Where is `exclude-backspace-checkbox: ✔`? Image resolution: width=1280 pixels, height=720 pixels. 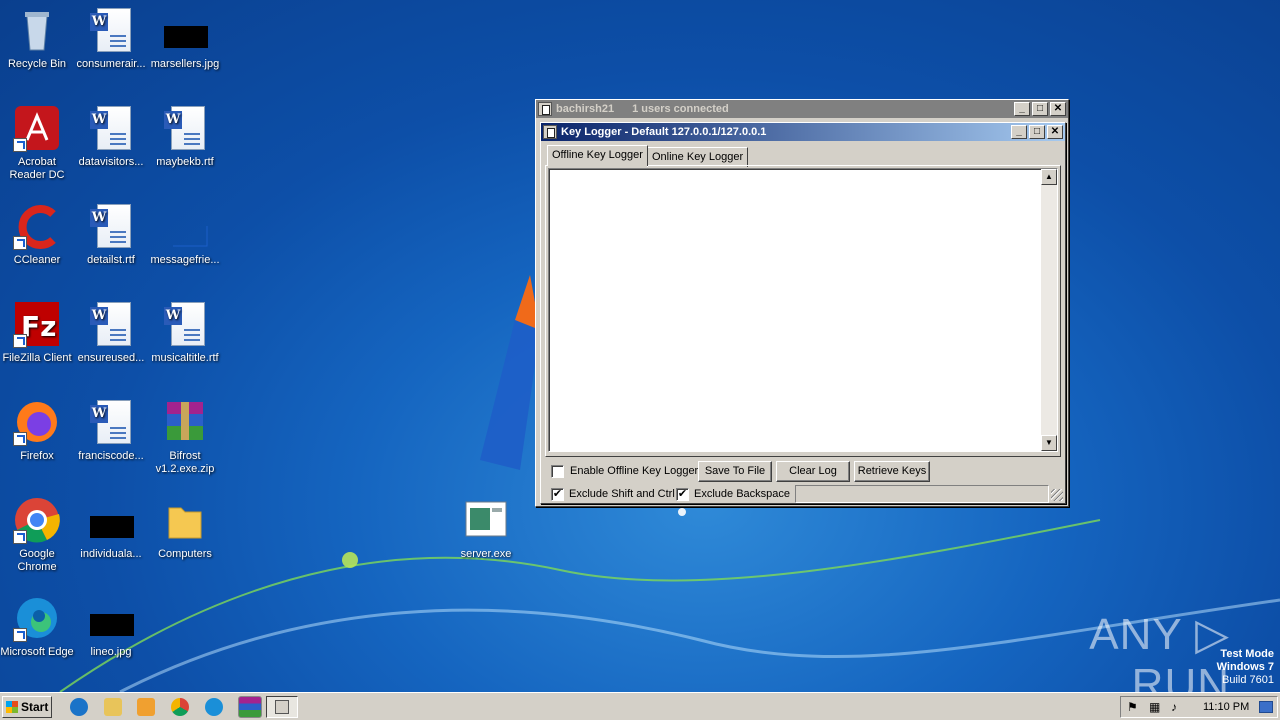
exclude-backspace-checkbox: ✔ is located at coordinates (682, 494).